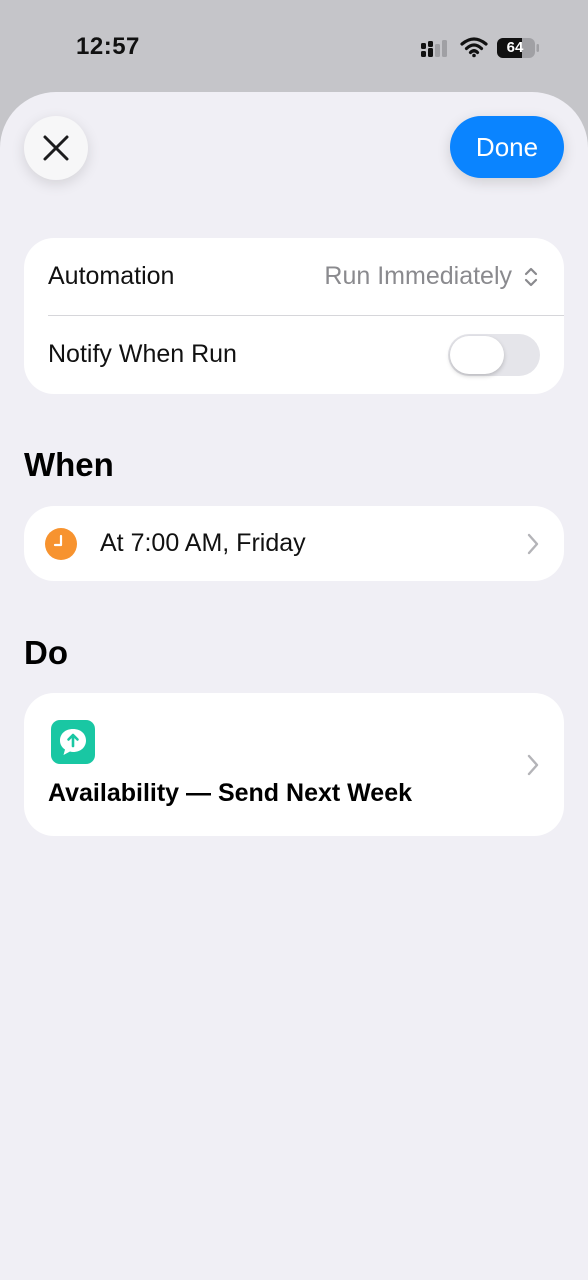  I want to click on do-action-card: Availability — Send Next Week, so click(294, 764).